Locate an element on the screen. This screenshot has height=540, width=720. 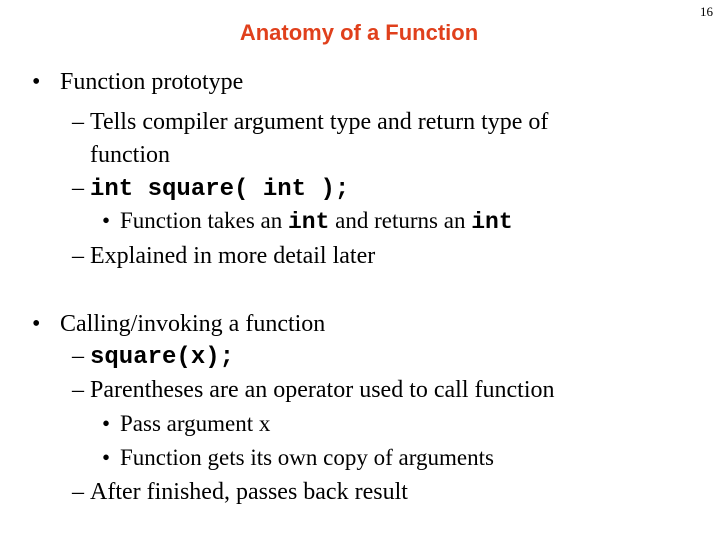
code-call: square(x); is located at coordinates (162, 357).